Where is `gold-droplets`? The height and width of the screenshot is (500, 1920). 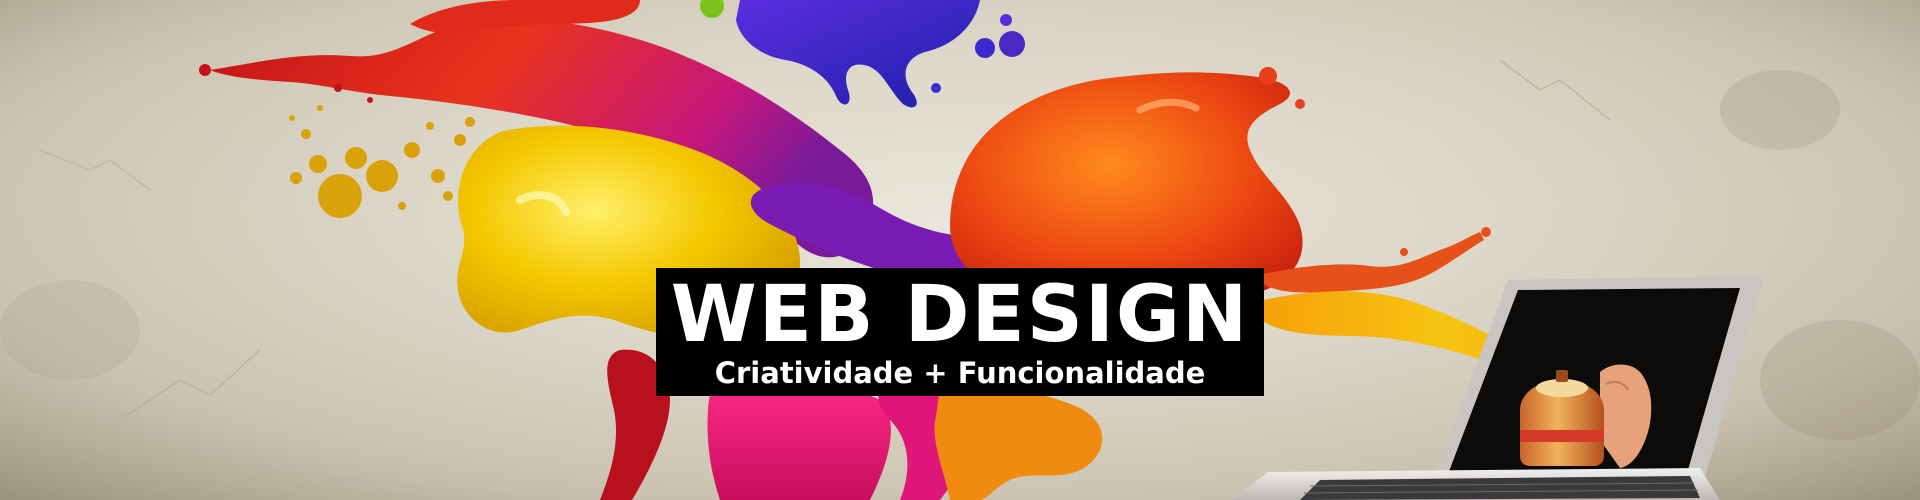
gold-droplets is located at coordinates (382, 161).